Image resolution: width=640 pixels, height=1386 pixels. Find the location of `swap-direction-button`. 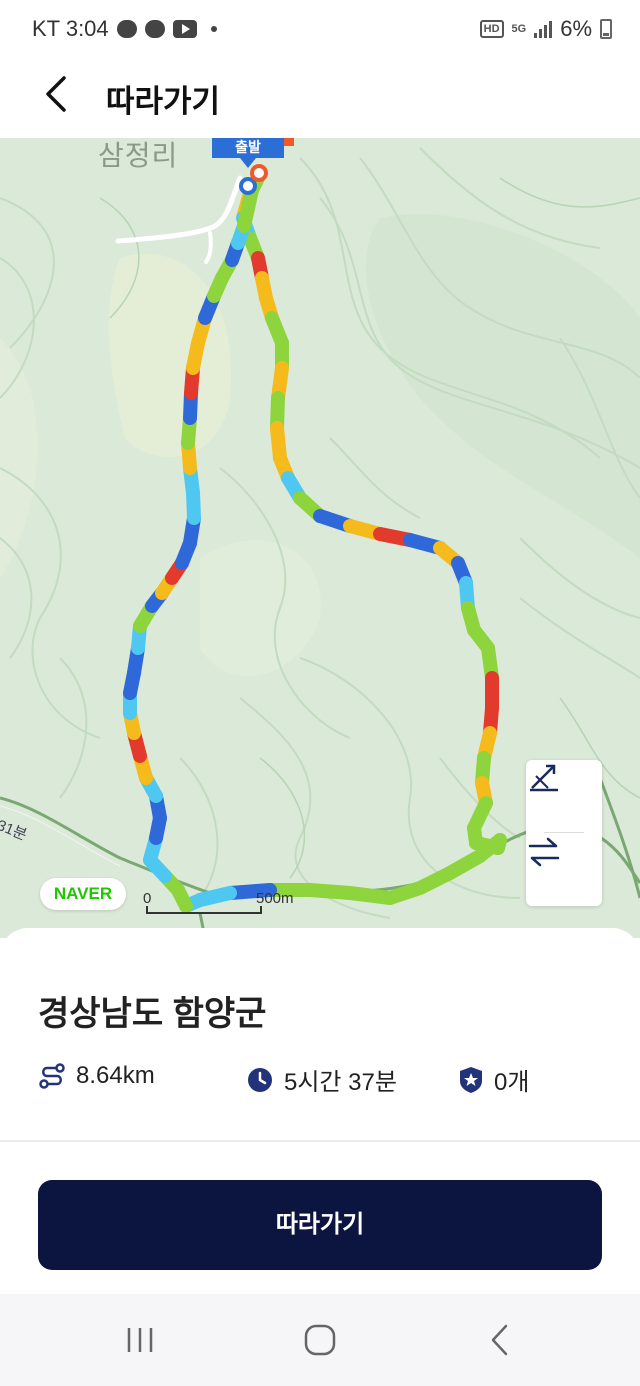

swap-direction-button is located at coordinates (564, 870).